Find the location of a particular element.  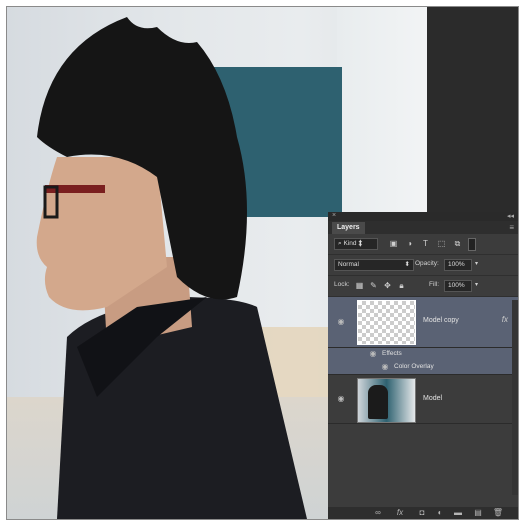

fill-input: 100% is located at coordinates (458, 286).